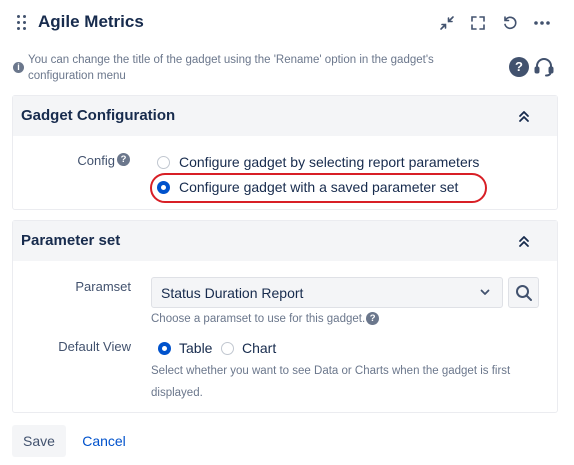 The width and height of the screenshot is (574, 465). I want to click on paramset-label: Paramset, so click(103, 286).